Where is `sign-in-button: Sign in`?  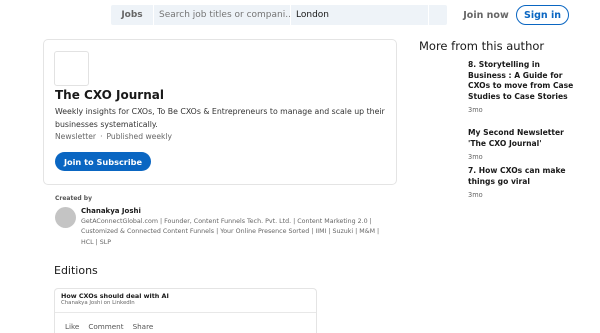 sign-in-button: Sign in is located at coordinates (542, 15).